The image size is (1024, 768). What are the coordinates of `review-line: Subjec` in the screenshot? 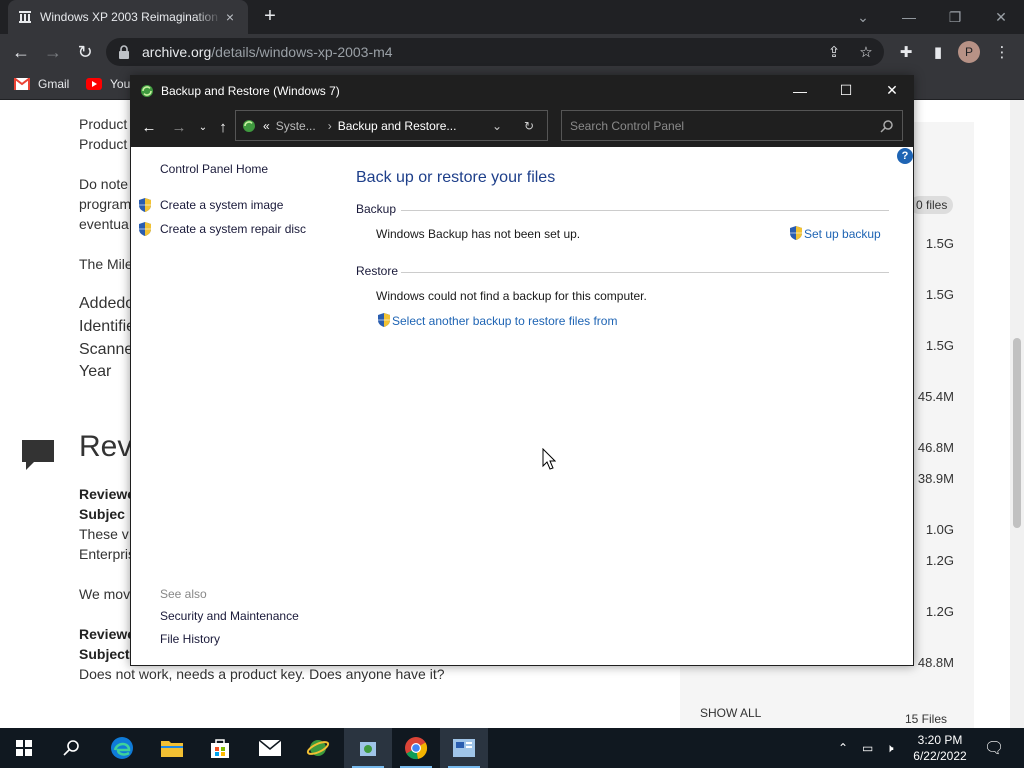 It's located at (102, 514).